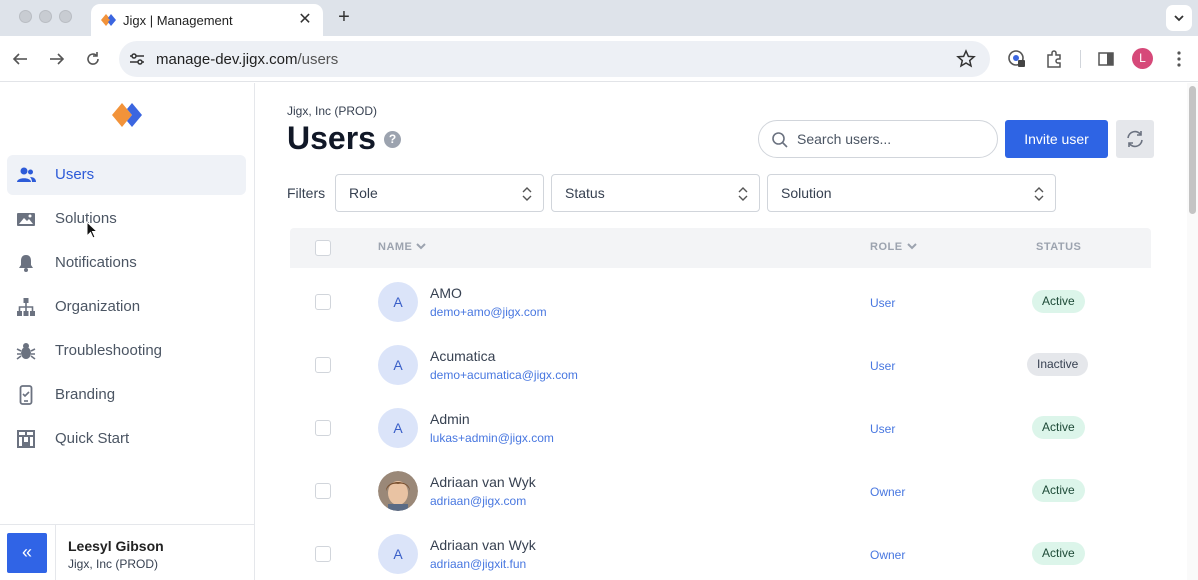  Describe the element at coordinates (98, 306) in the screenshot. I see `sidebar-item-label: Organization` at that location.